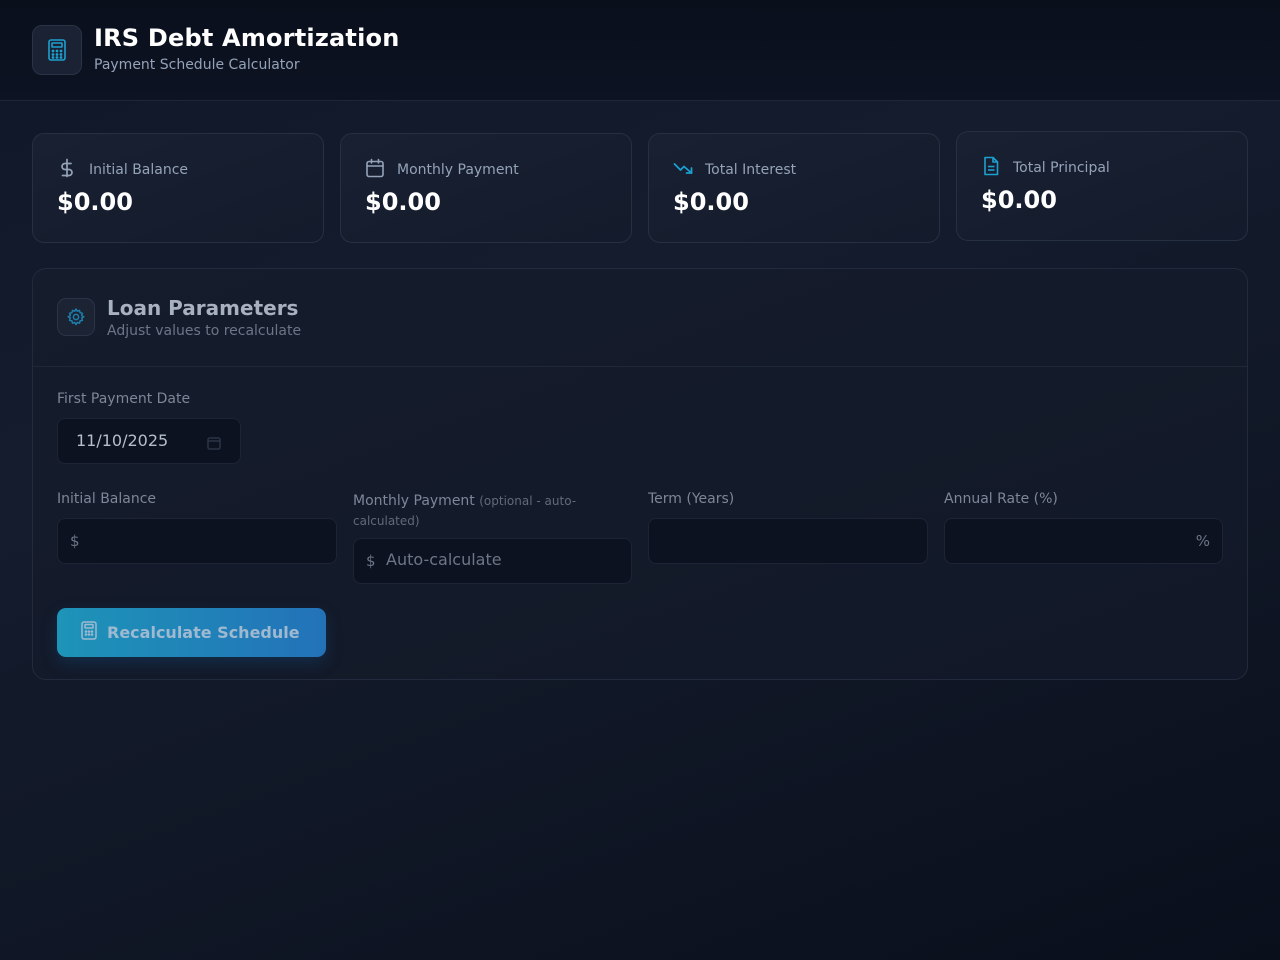 The width and height of the screenshot is (1280, 960). I want to click on percent-suffix: %, so click(1202, 541).